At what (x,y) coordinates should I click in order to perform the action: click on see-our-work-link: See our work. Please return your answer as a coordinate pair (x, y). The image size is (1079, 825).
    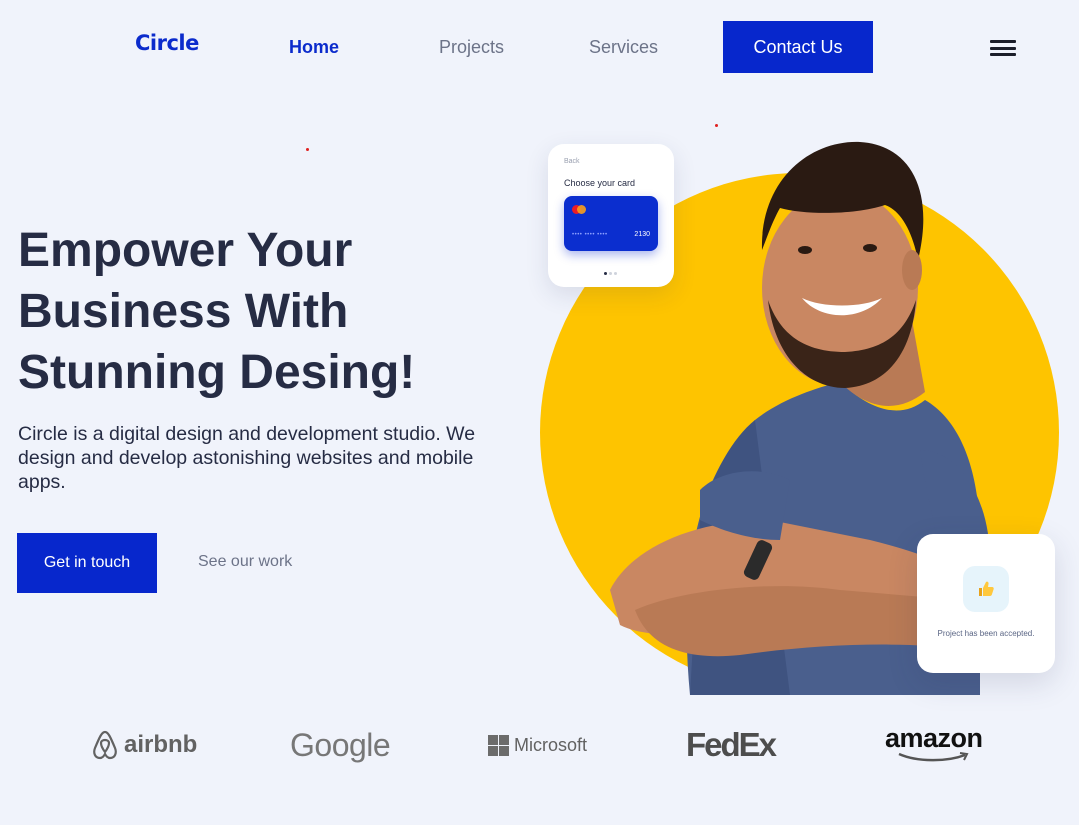
    Looking at the image, I should click on (245, 562).